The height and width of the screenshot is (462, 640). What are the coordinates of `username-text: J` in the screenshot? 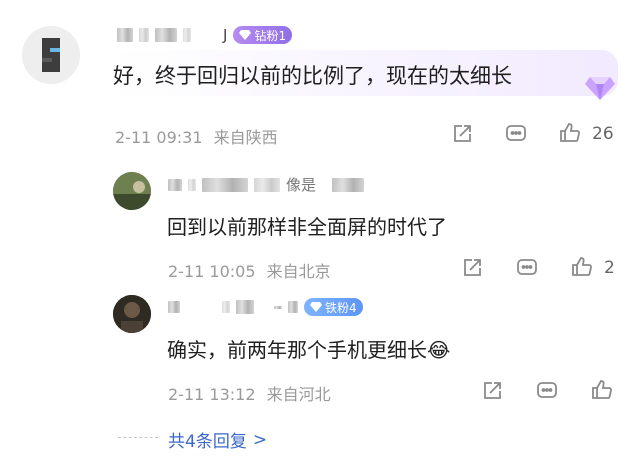 It's located at (225, 35).